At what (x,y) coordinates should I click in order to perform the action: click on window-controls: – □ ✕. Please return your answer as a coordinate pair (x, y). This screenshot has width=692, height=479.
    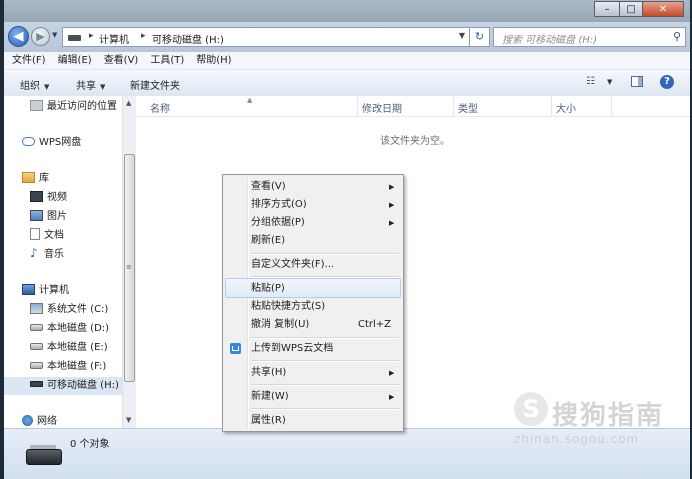
    Looking at the image, I should click on (639, 9).